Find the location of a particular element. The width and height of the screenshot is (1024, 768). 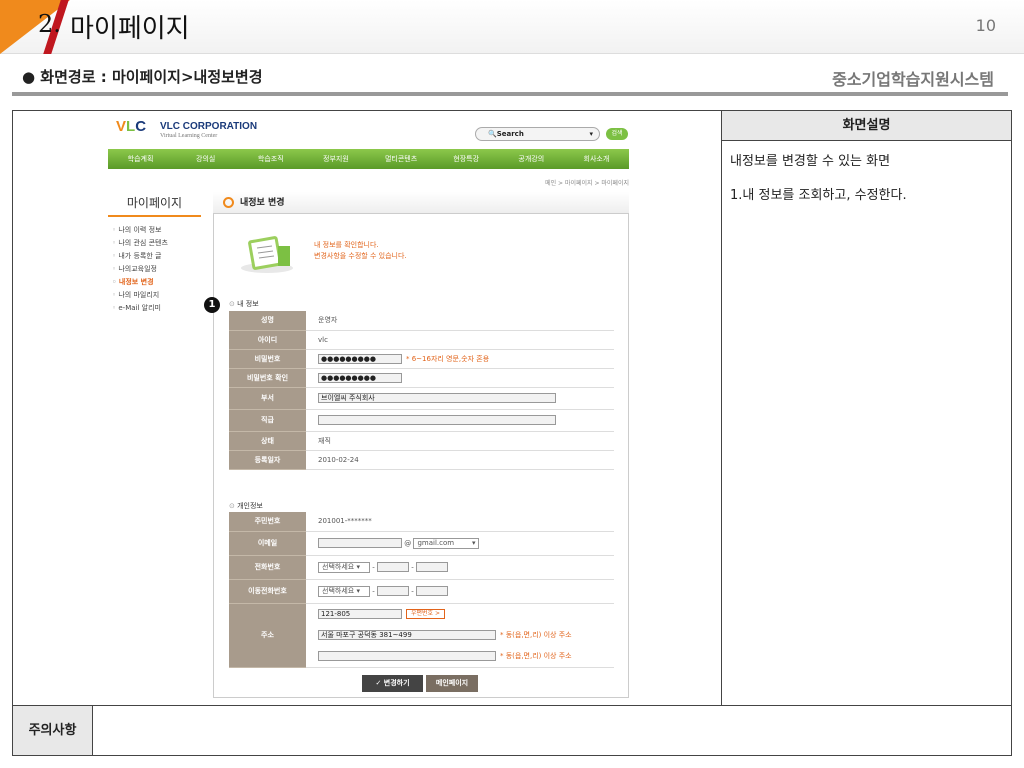

sidebar-title: 마이페이지 is located at coordinates (154, 205).